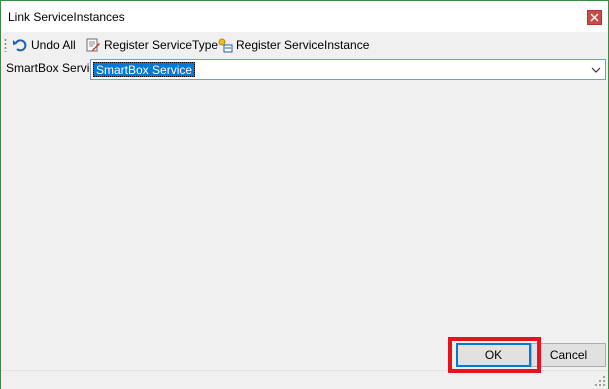 This screenshot has width=609, height=389. What do you see at coordinates (494, 355) in the screenshot?
I see `ok-button-highlight` at bounding box center [494, 355].